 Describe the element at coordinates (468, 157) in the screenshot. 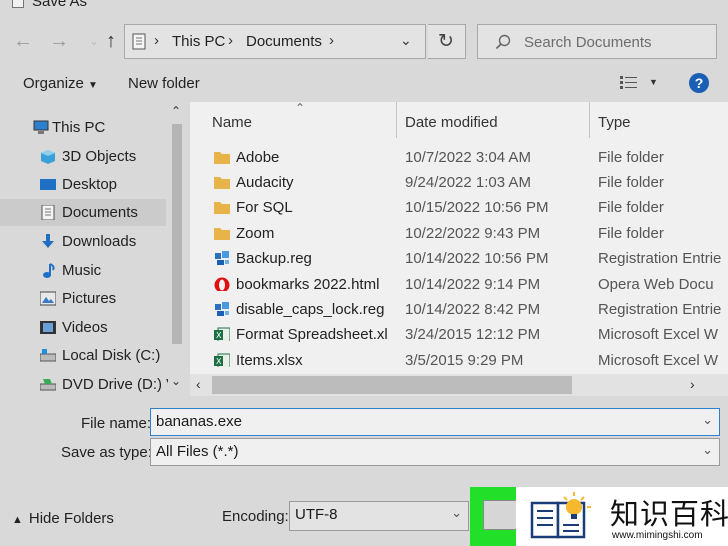

I see `file-date: 10/7/2022 3:04 AM` at that location.